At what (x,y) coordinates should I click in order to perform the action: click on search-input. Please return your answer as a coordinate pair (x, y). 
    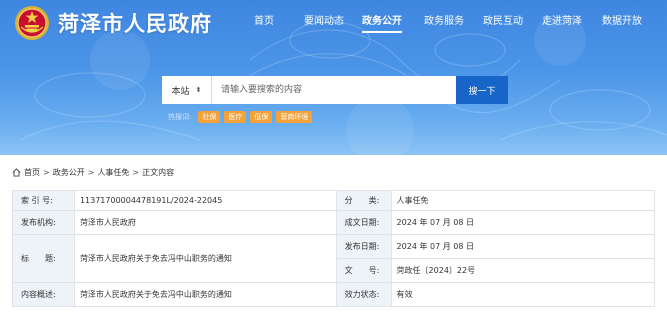
    Looking at the image, I should click on (334, 90).